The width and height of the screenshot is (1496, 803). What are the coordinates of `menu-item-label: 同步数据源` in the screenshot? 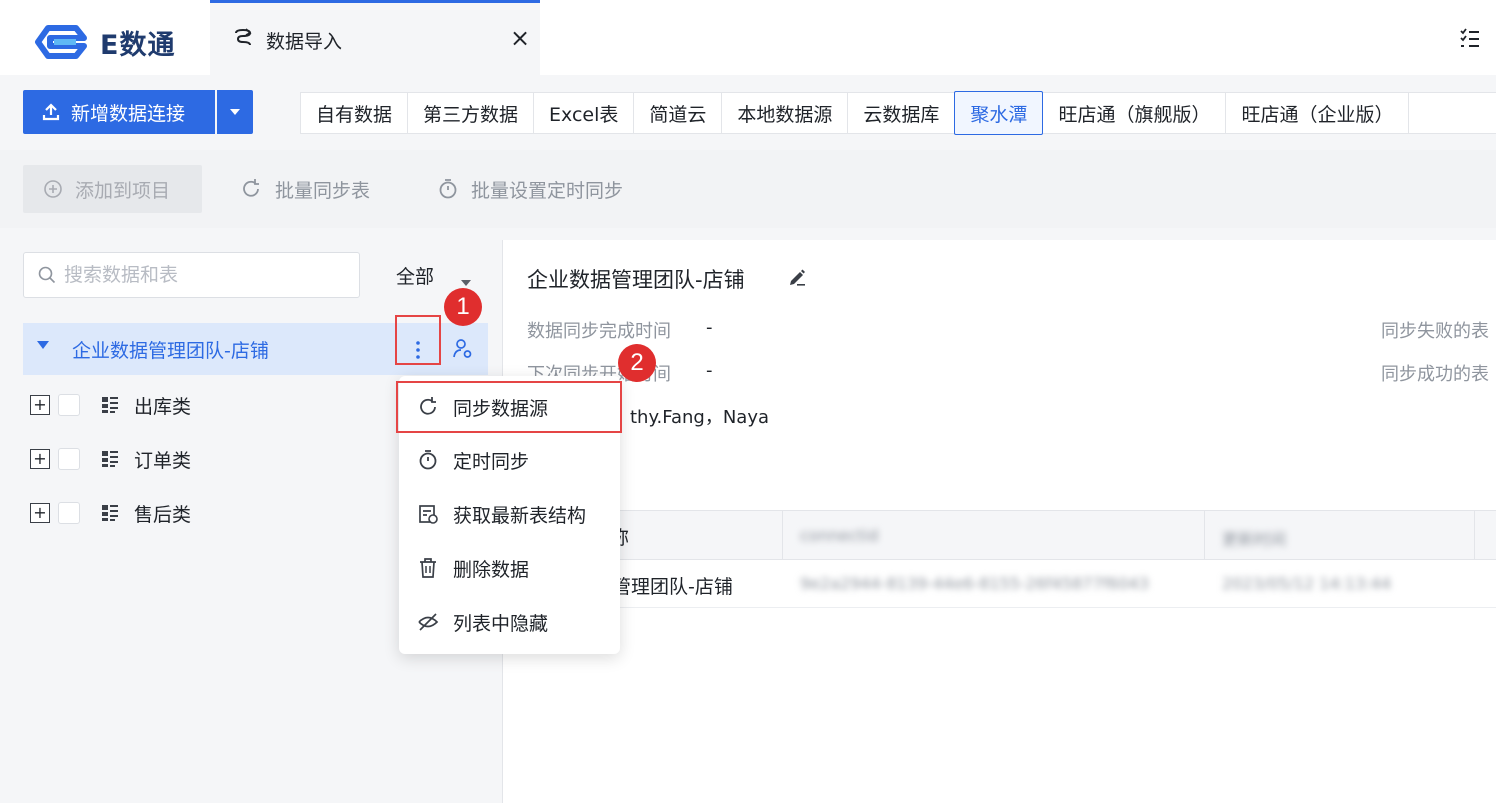 It's located at (501, 408).